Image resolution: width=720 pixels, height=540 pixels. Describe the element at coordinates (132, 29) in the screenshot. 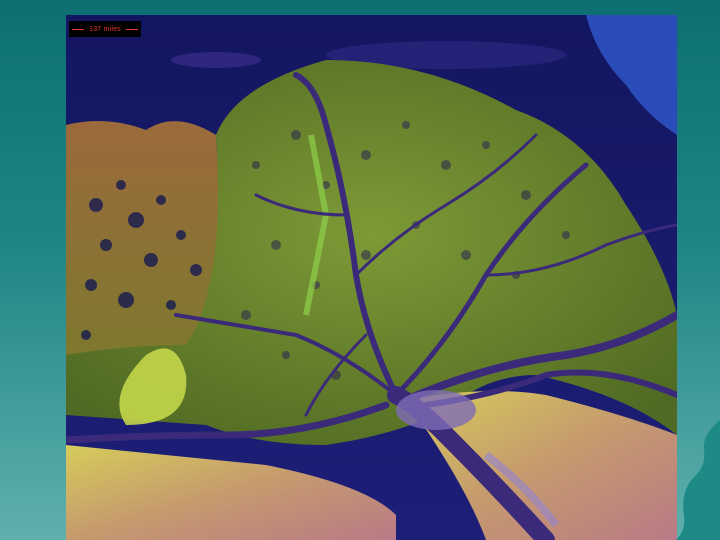

I see `scale-arrow-right-icon` at that location.